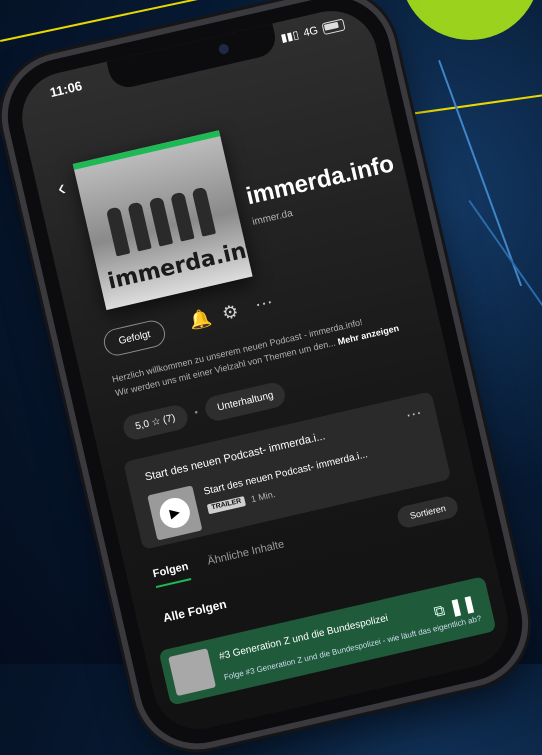  I want to click on rating-count: (7), so click(169, 419).